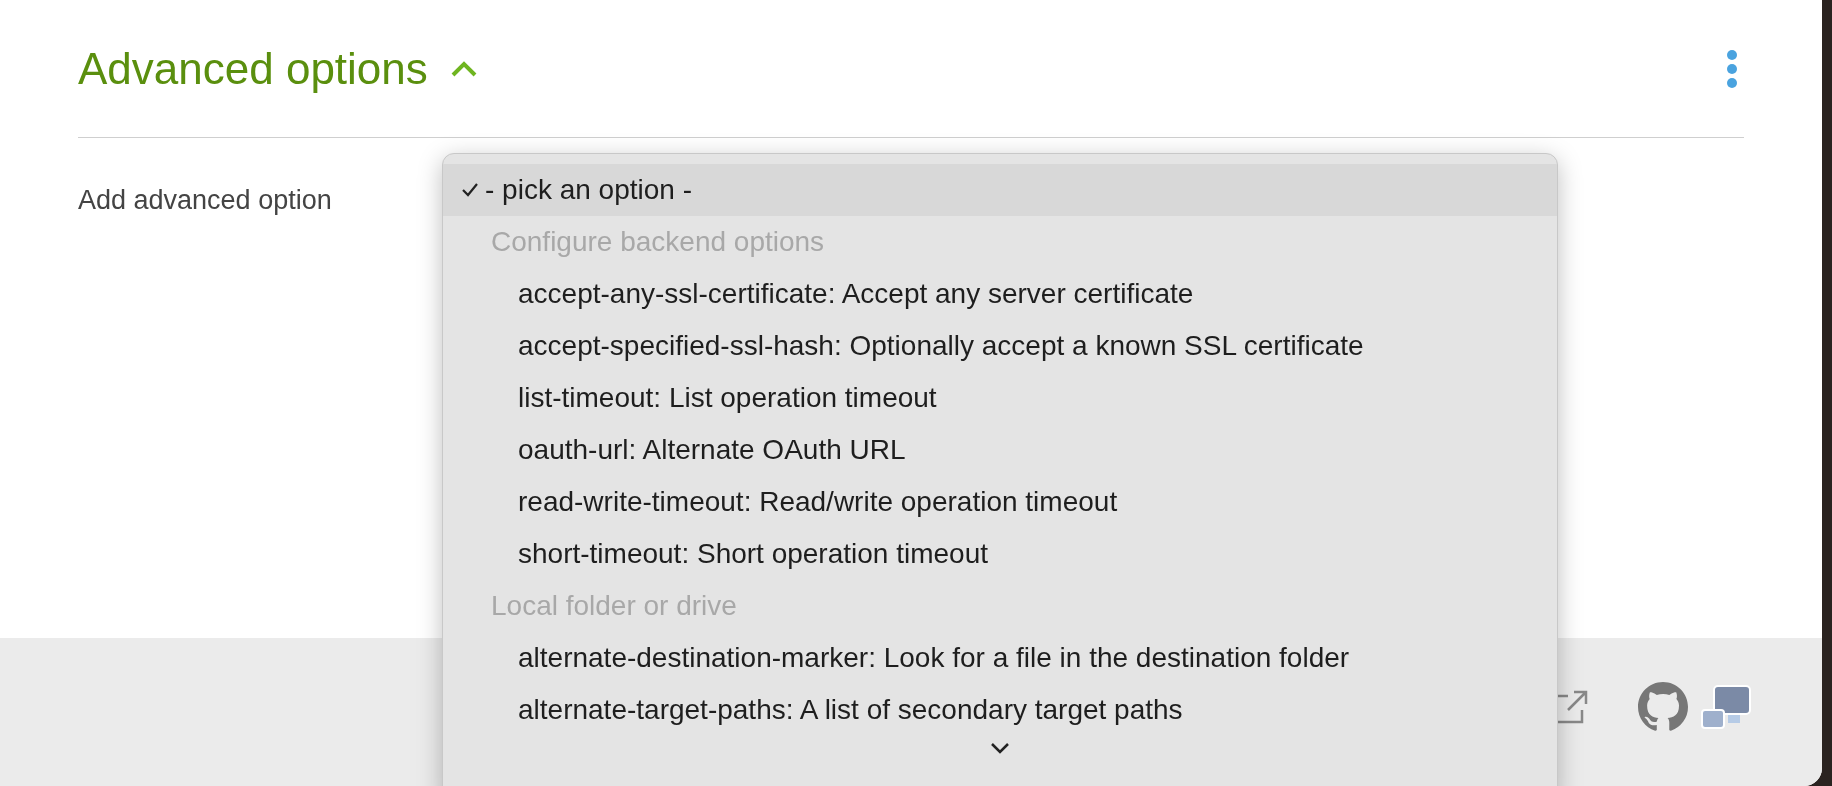 Image resolution: width=1832 pixels, height=786 pixels. I want to click on section-title: Advanced options, so click(253, 68).